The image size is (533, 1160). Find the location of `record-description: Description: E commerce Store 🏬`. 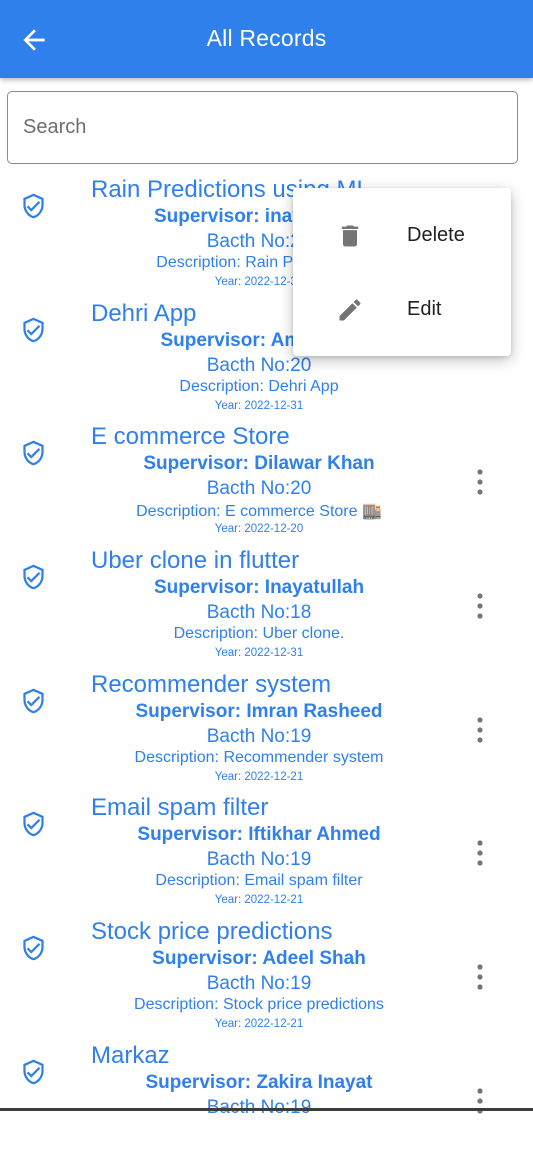

record-description: Description: E commerce Store 🏬 is located at coordinates (259, 512).